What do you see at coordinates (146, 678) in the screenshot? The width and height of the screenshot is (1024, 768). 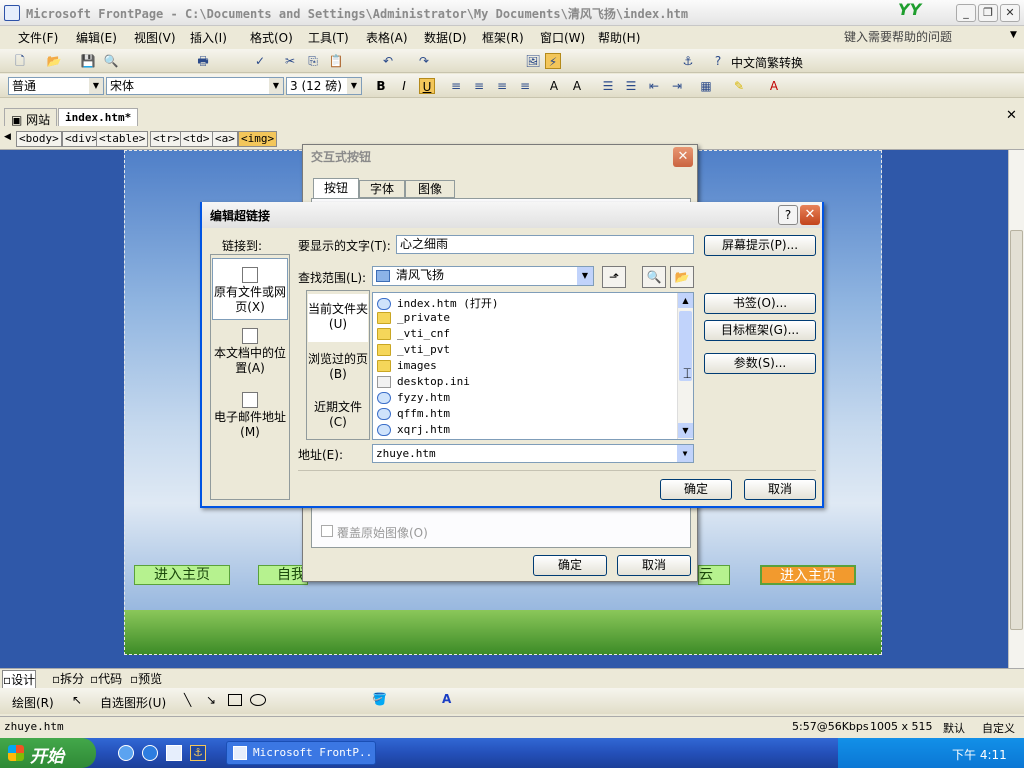 I see `view-tab: ▫预览` at bounding box center [146, 678].